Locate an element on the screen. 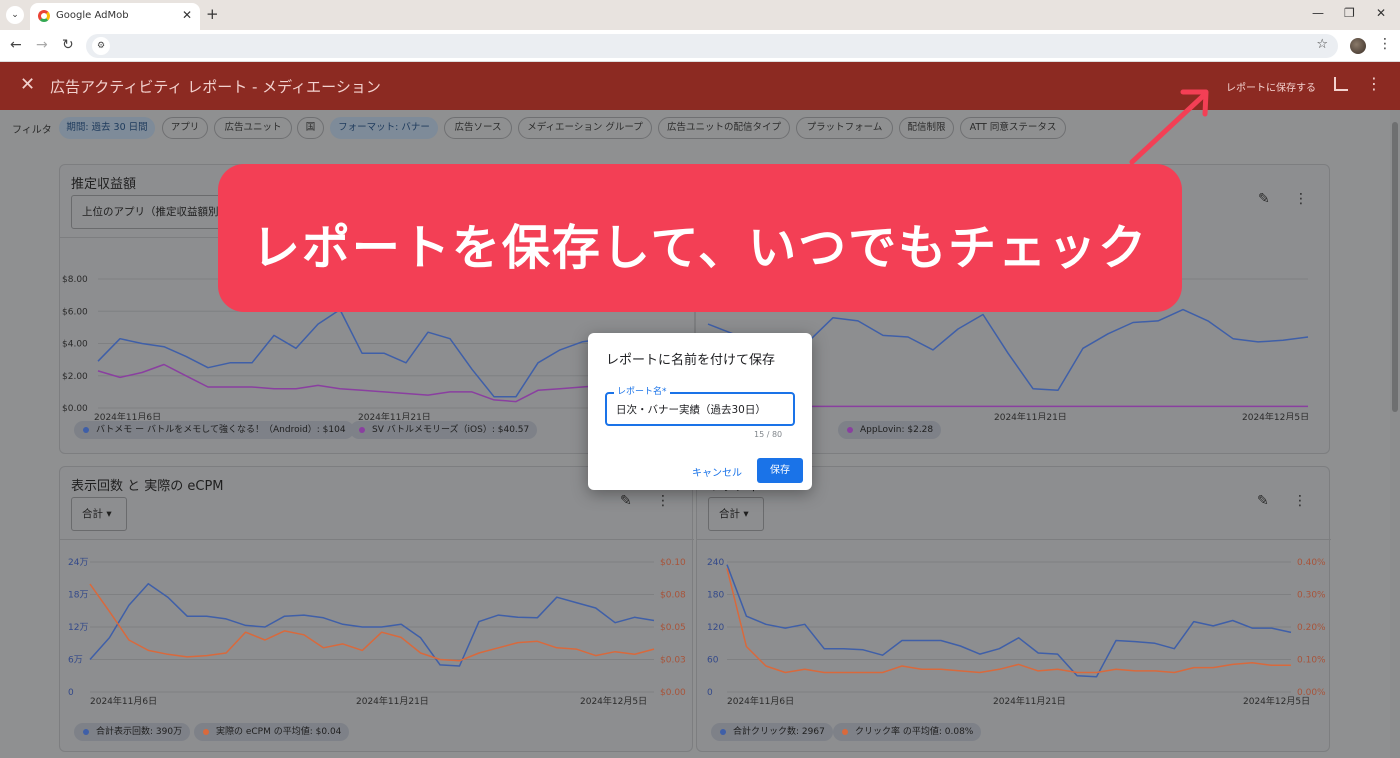 This screenshot has height=758, width=1400. impressions-total-dropdown: 合計 ▾ is located at coordinates (99, 514).